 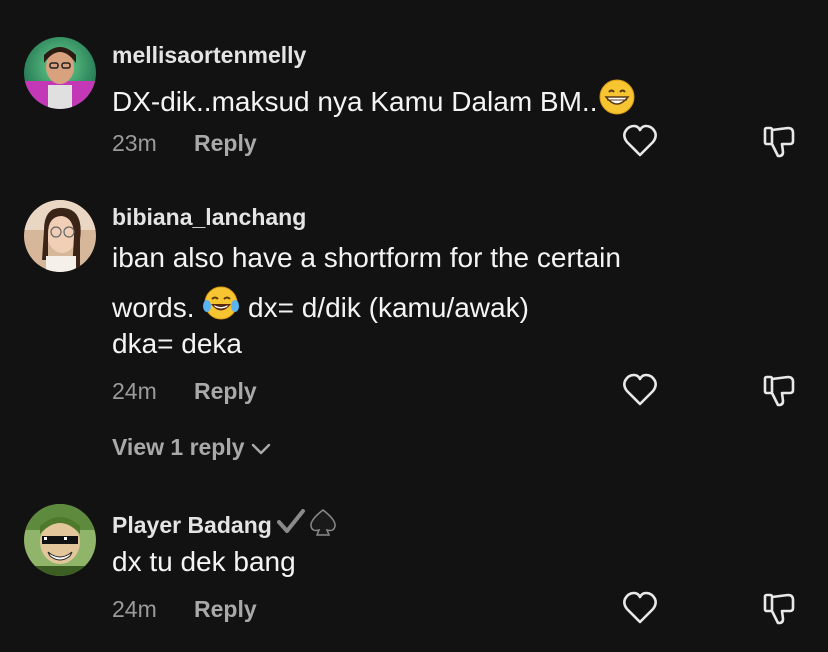 What do you see at coordinates (209, 217) in the screenshot?
I see `comment-username: bibiana_lanchang` at bounding box center [209, 217].